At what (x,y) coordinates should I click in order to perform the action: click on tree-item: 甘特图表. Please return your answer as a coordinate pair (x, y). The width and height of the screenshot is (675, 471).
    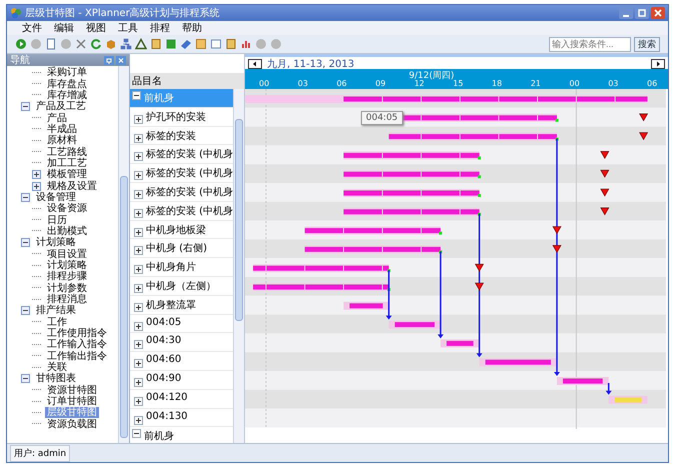
    Looking at the image, I should click on (56, 378).